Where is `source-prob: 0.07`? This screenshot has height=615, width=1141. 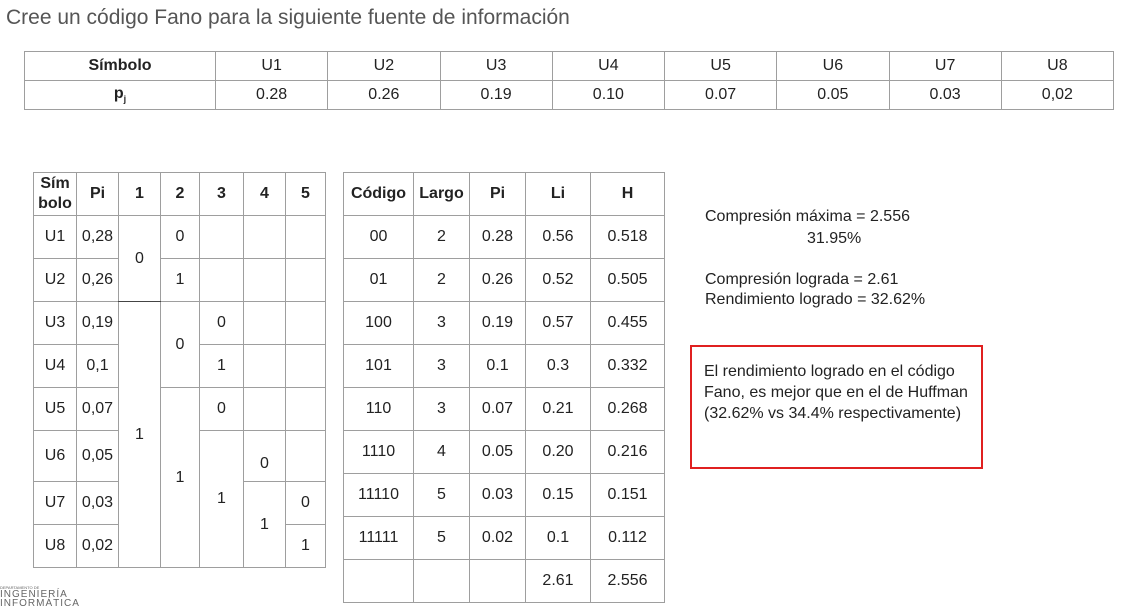
source-prob: 0.07 is located at coordinates (720, 95).